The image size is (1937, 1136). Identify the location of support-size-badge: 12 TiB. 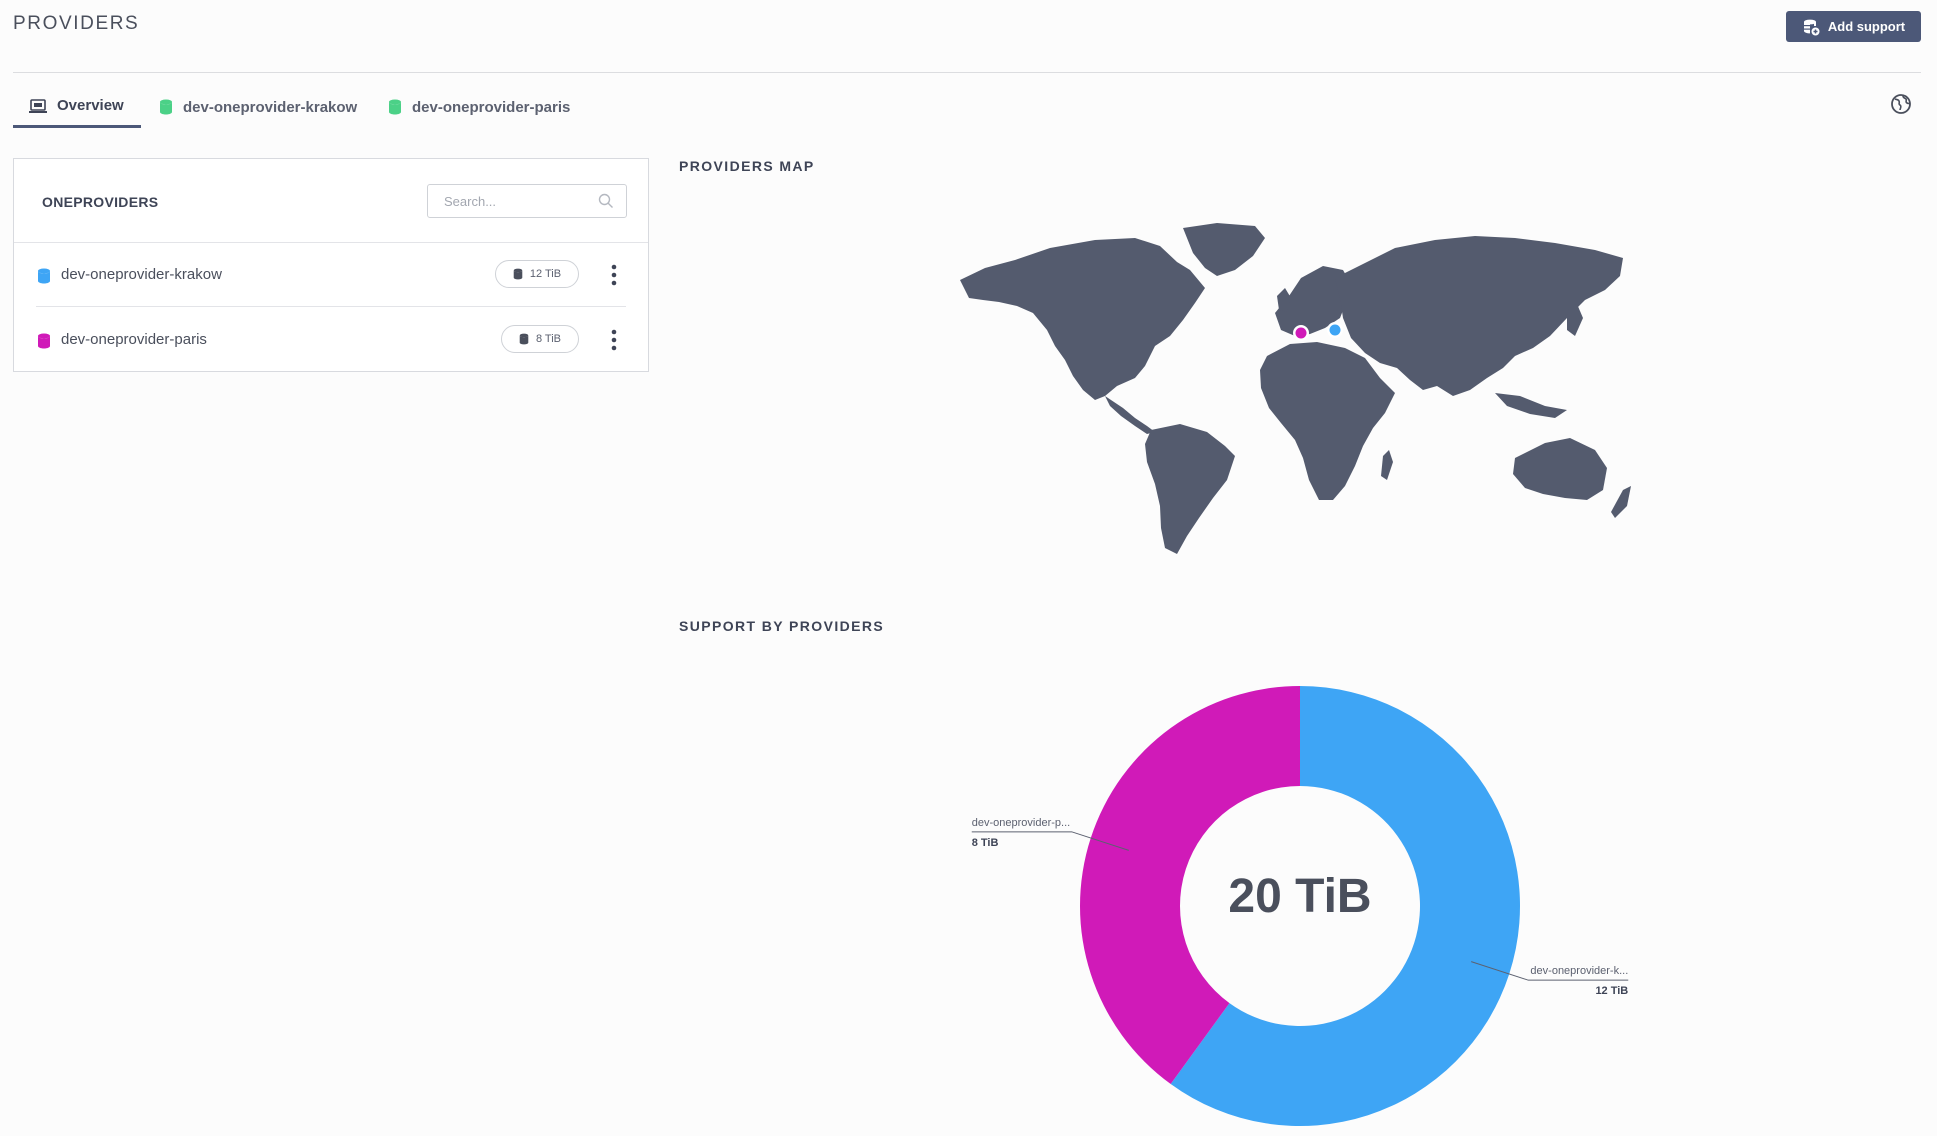
(537, 274).